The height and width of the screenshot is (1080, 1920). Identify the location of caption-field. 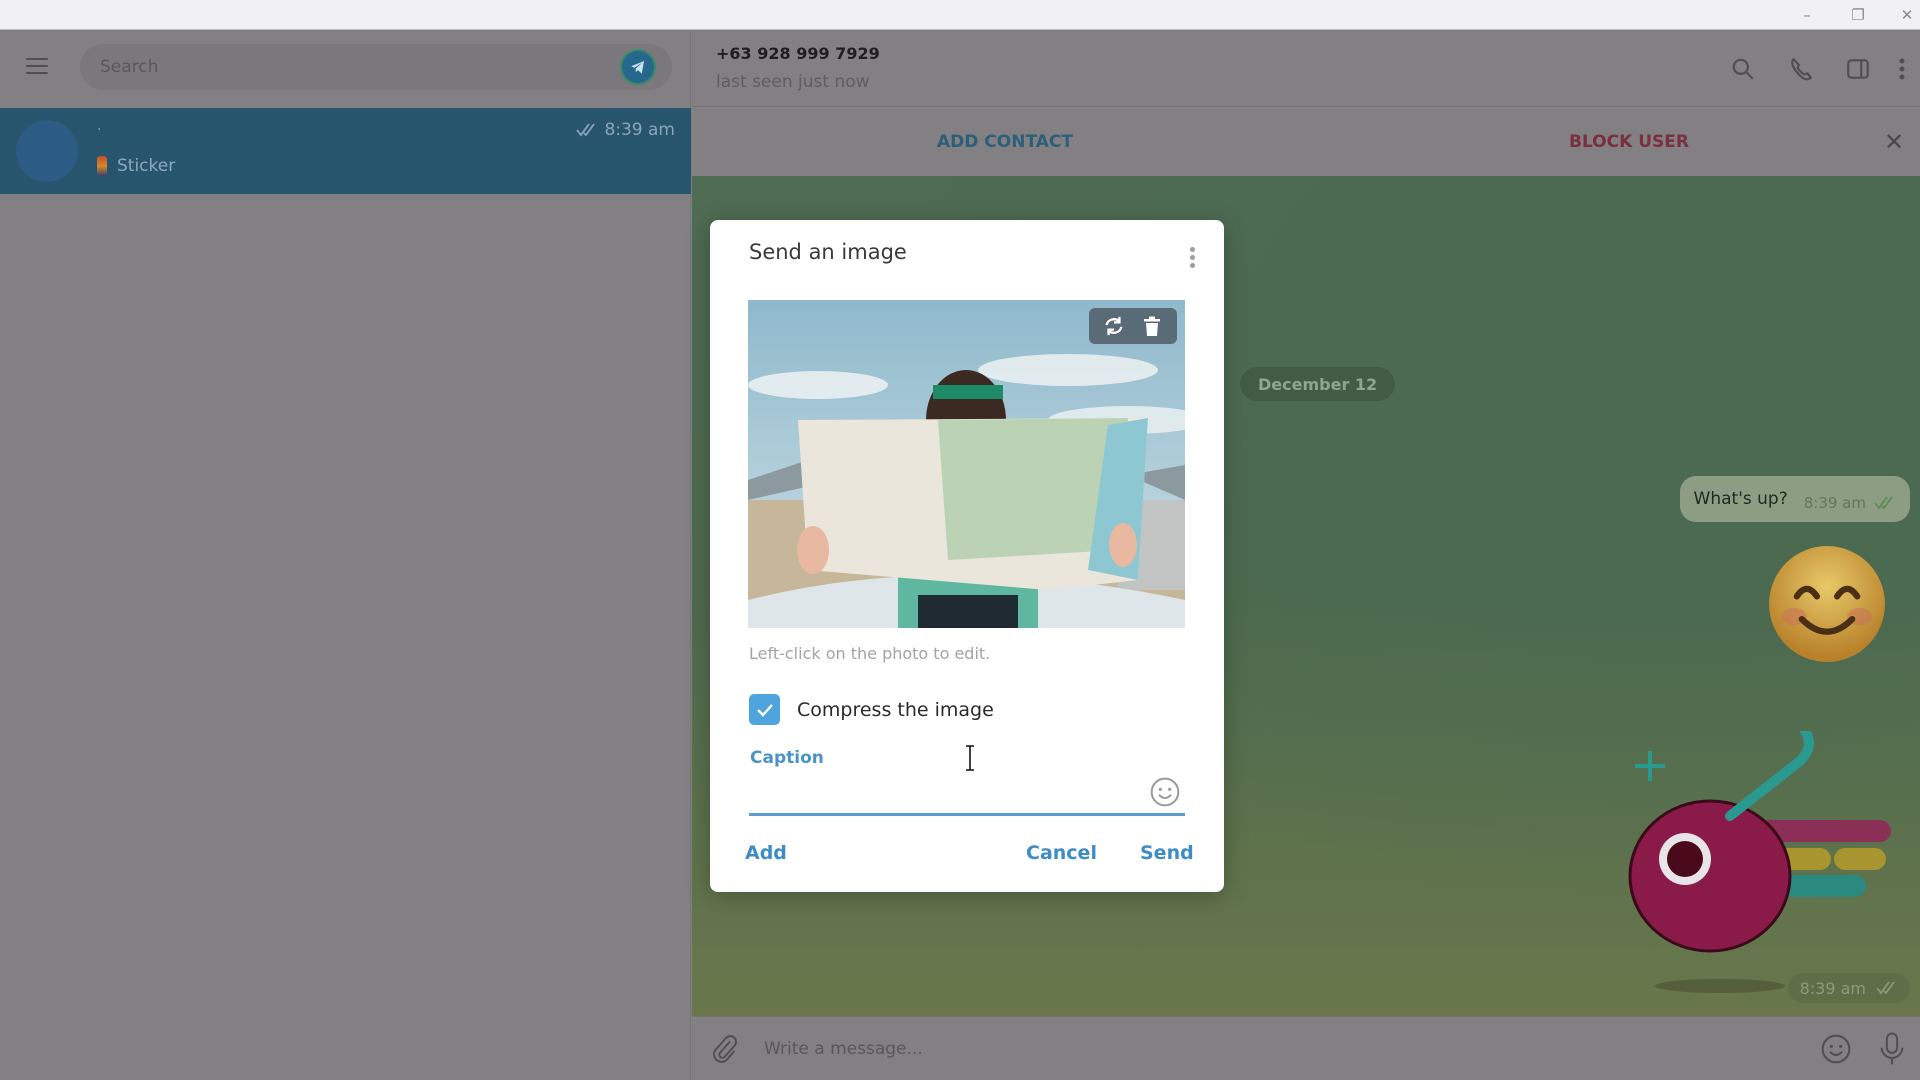
(967, 794).